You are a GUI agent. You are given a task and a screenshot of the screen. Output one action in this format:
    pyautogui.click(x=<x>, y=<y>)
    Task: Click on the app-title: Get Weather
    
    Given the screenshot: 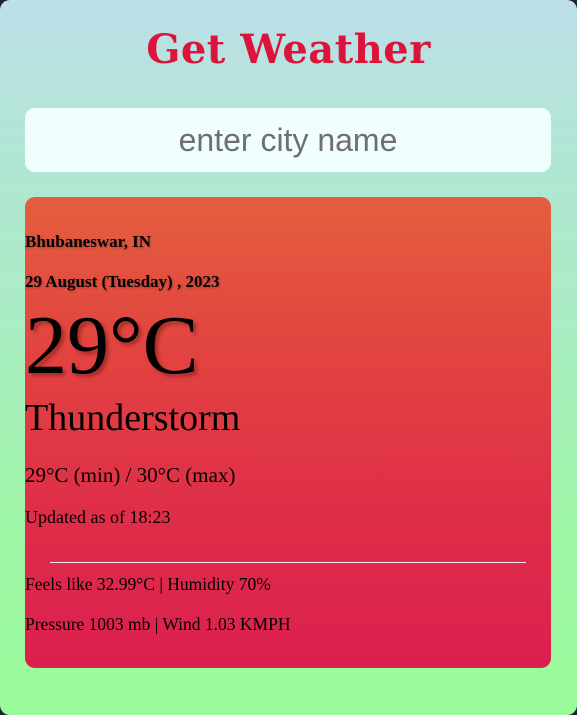 What is the action you would take?
    pyautogui.click(x=288, y=49)
    